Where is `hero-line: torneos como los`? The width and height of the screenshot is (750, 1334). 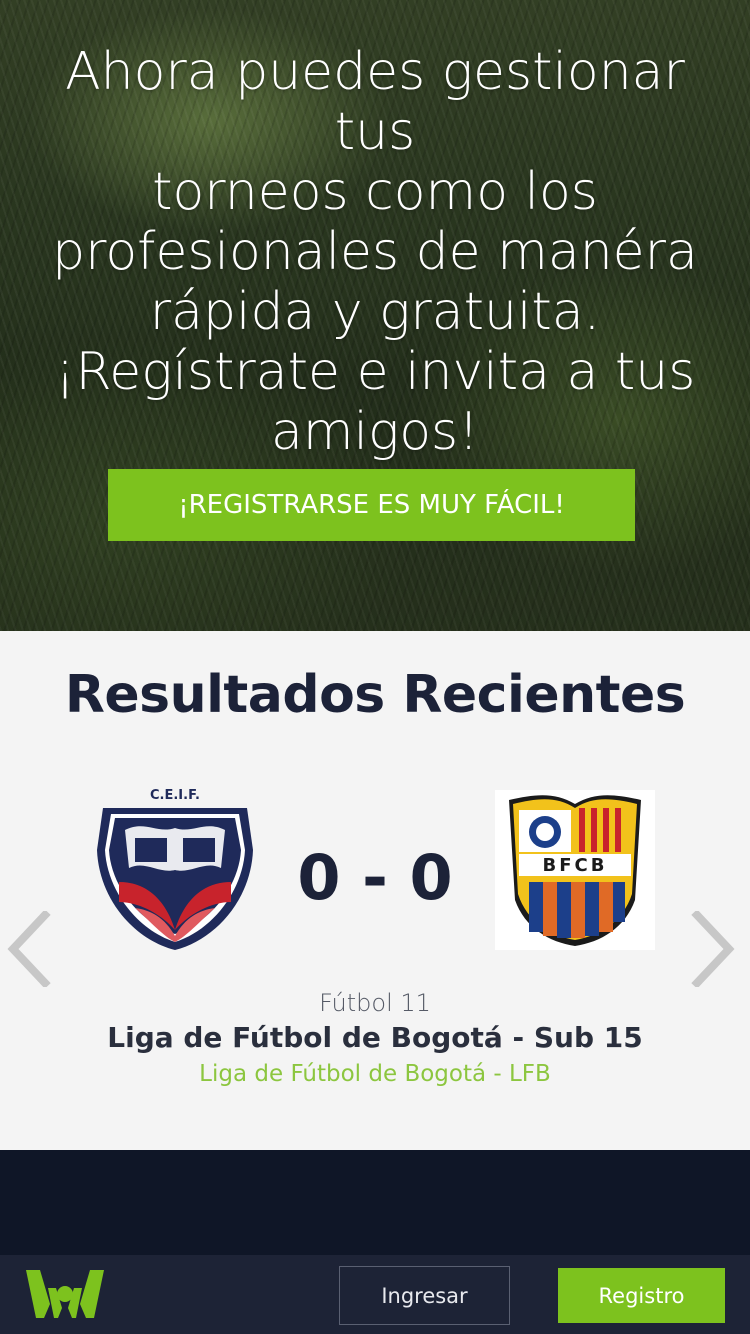 hero-line: torneos como los is located at coordinates (375, 192).